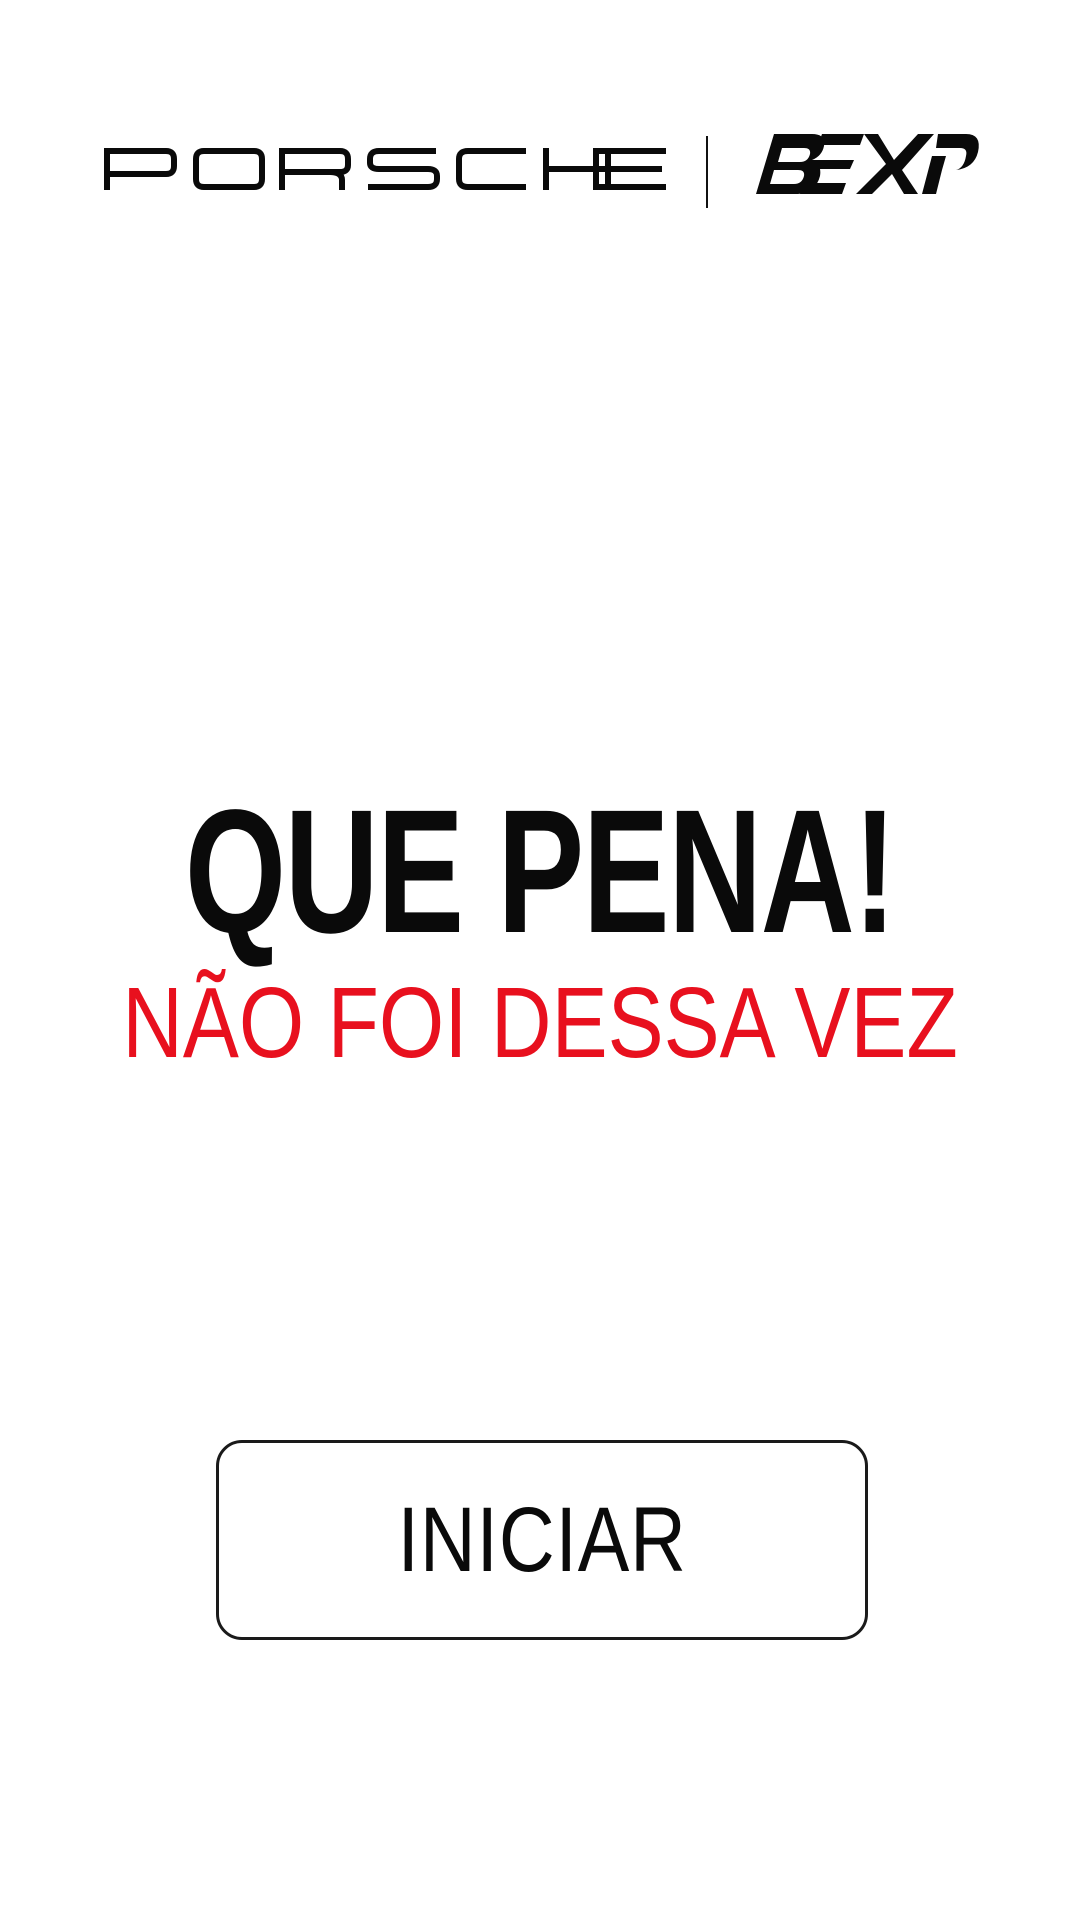  I want to click on start-button: INICIAR, so click(542, 1540).